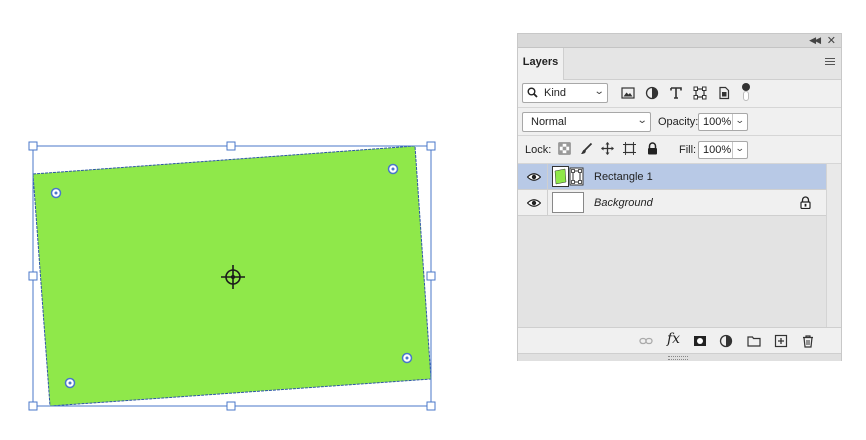  Describe the element at coordinates (805, 202) in the screenshot. I see `lock-icon` at that location.